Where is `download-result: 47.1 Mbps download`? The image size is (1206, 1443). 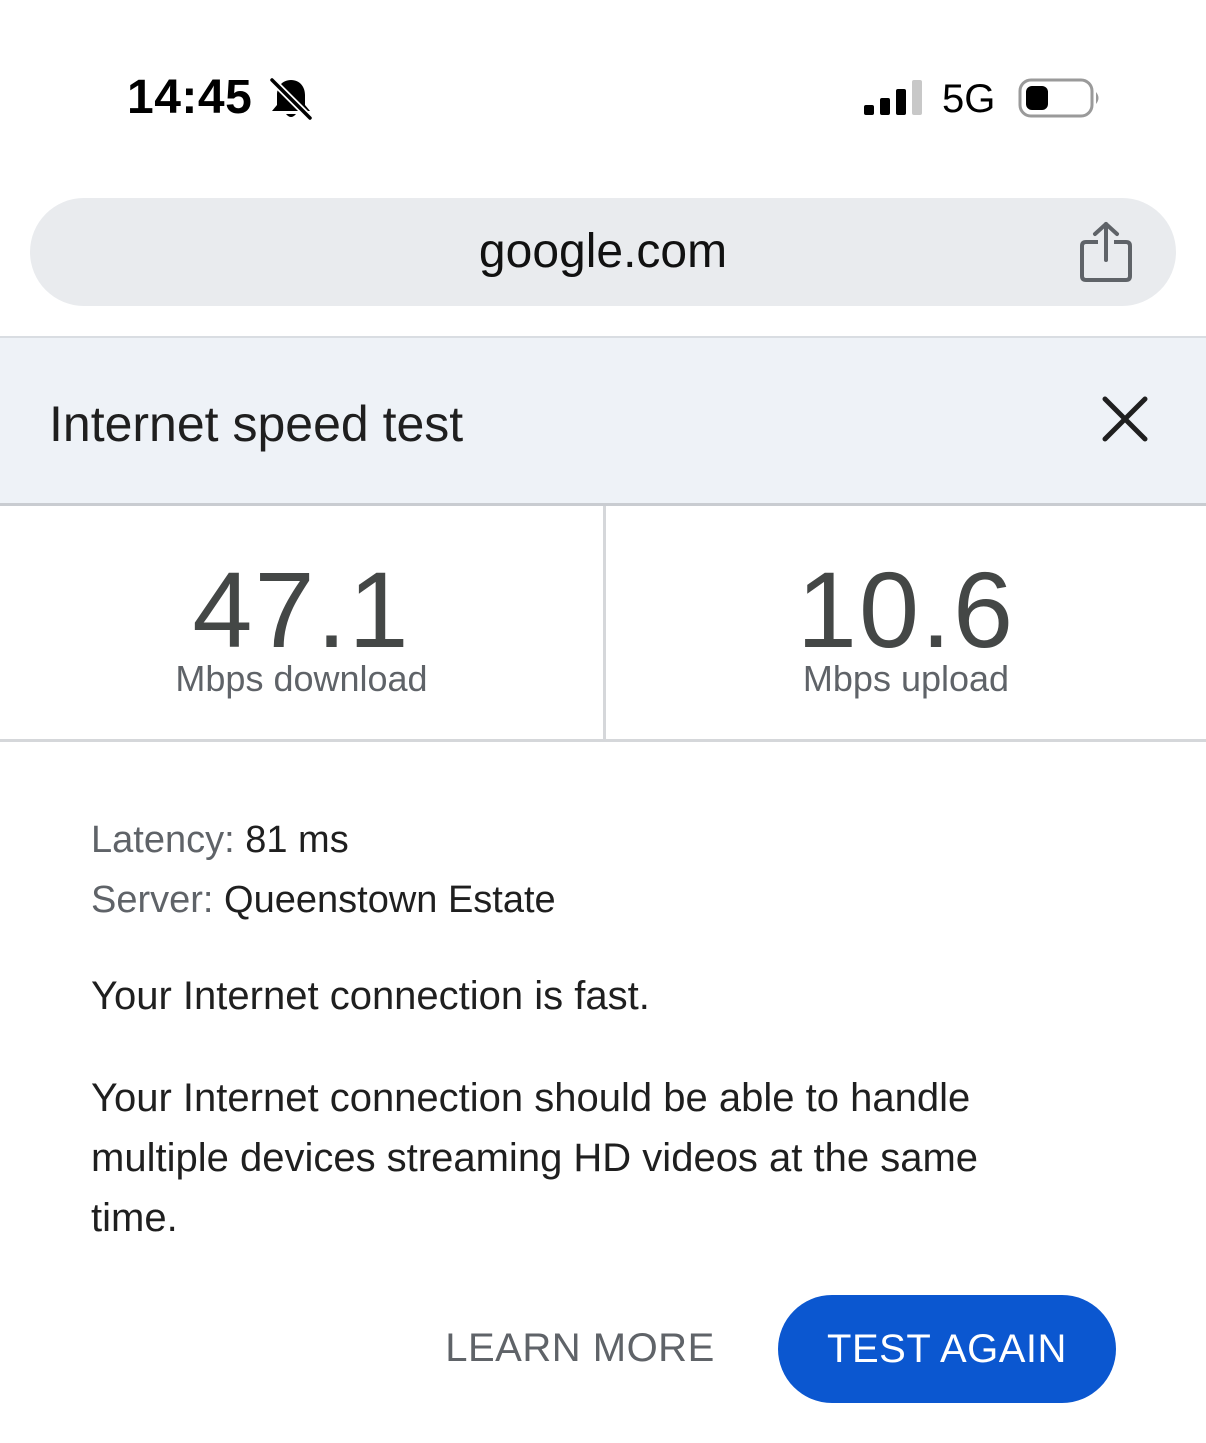 download-result: 47.1 Mbps download is located at coordinates (301, 622).